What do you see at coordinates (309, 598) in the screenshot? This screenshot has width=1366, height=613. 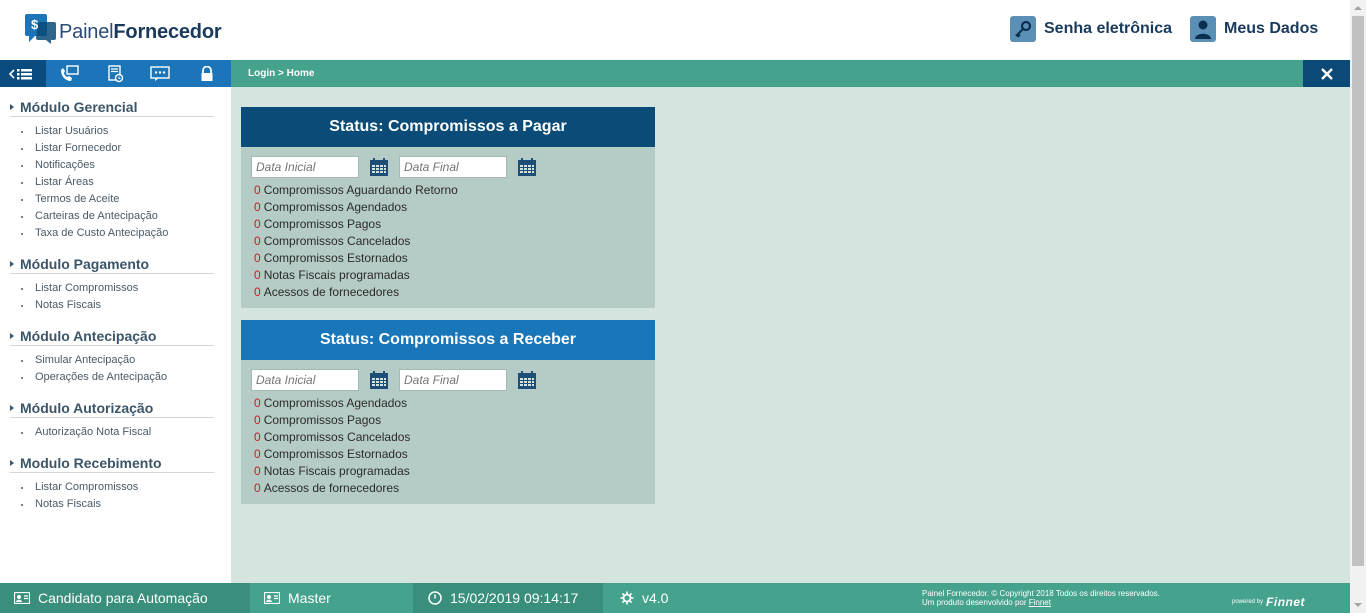 I see `footer-role-label: Master` at bounding box center [309, 598].